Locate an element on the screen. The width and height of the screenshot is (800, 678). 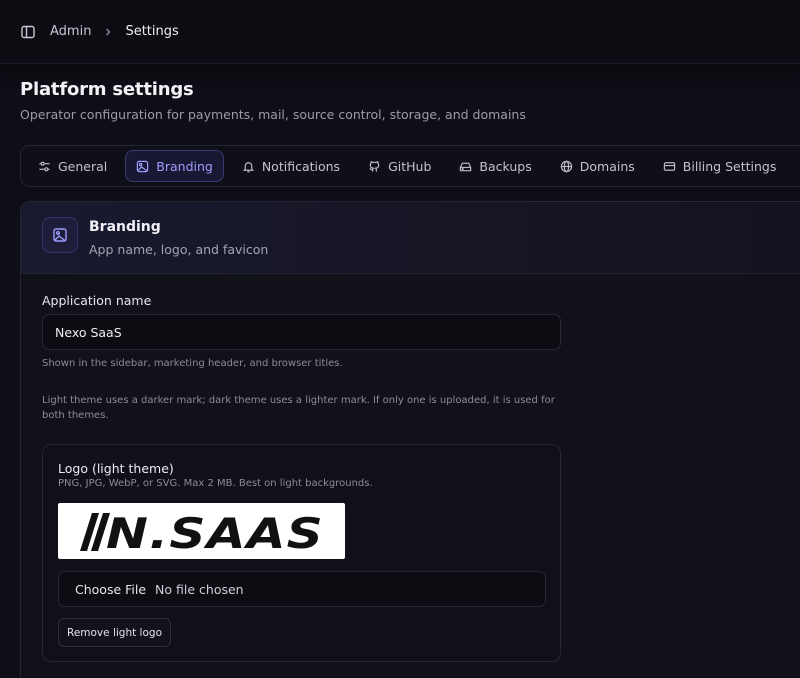
tab-notifications: Notifications is located at coordinates (291, 166).